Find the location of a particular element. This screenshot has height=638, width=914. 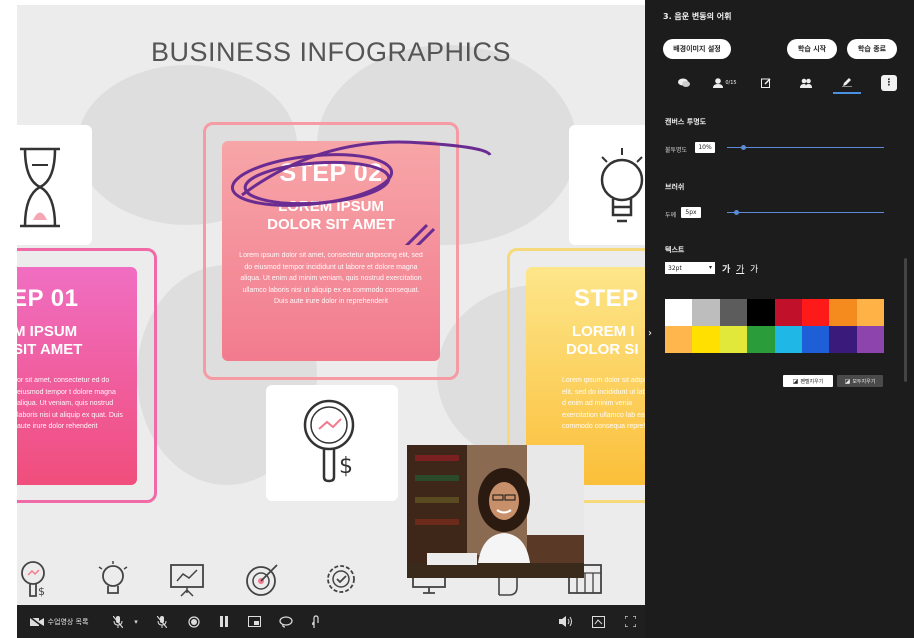

picture-in-picture-icon is located at coordinates (254, 621).